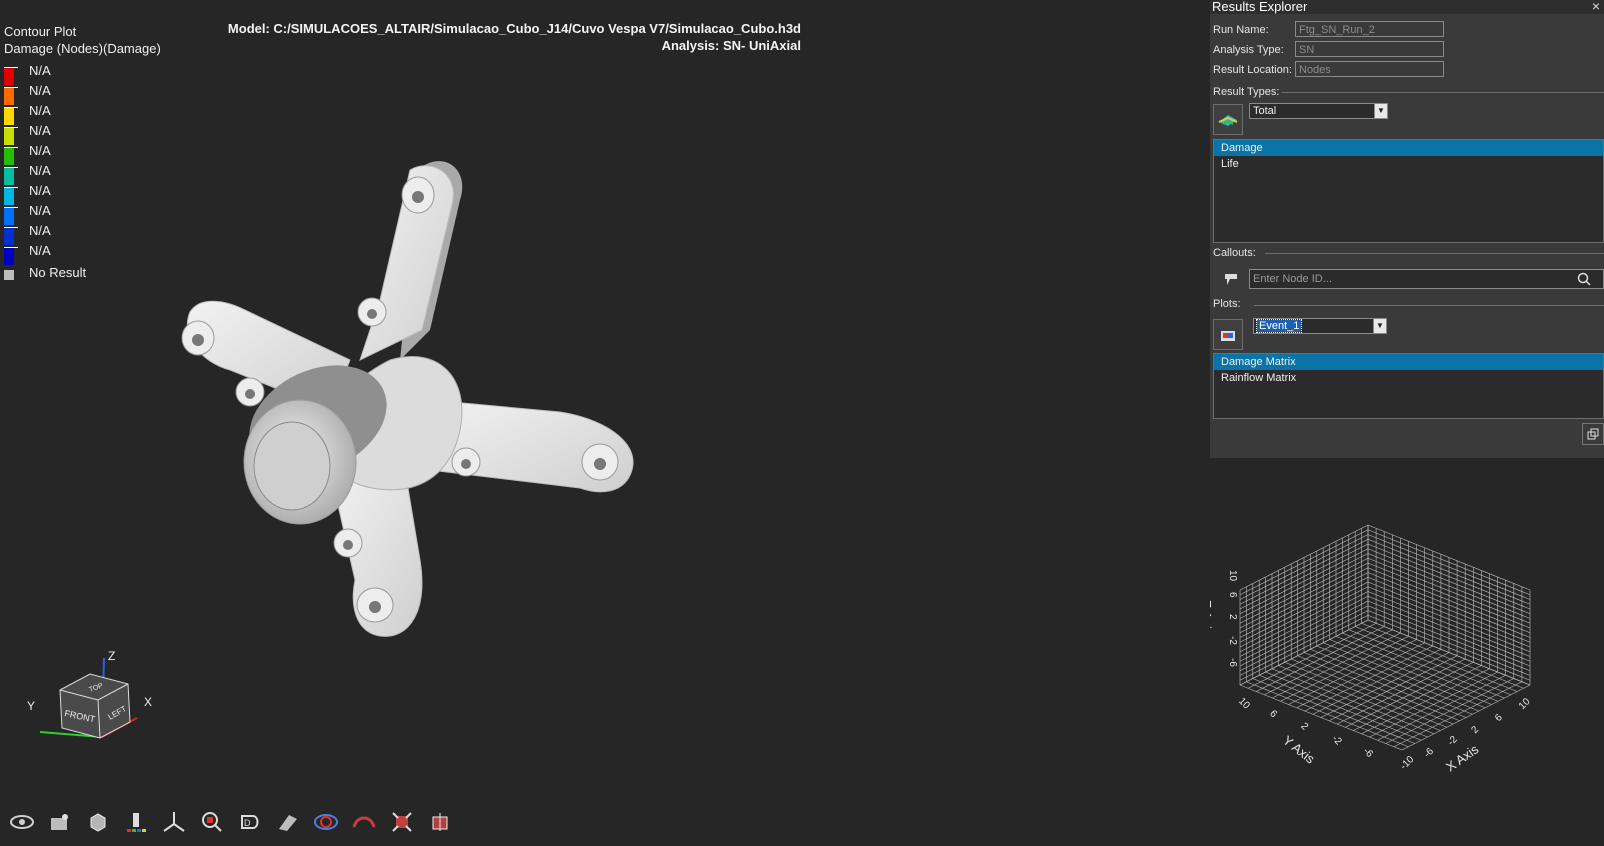  What do you see at coordinates (59, 821) in the screenshot?
I see `camera-icon` at bounding box center [59, 821].